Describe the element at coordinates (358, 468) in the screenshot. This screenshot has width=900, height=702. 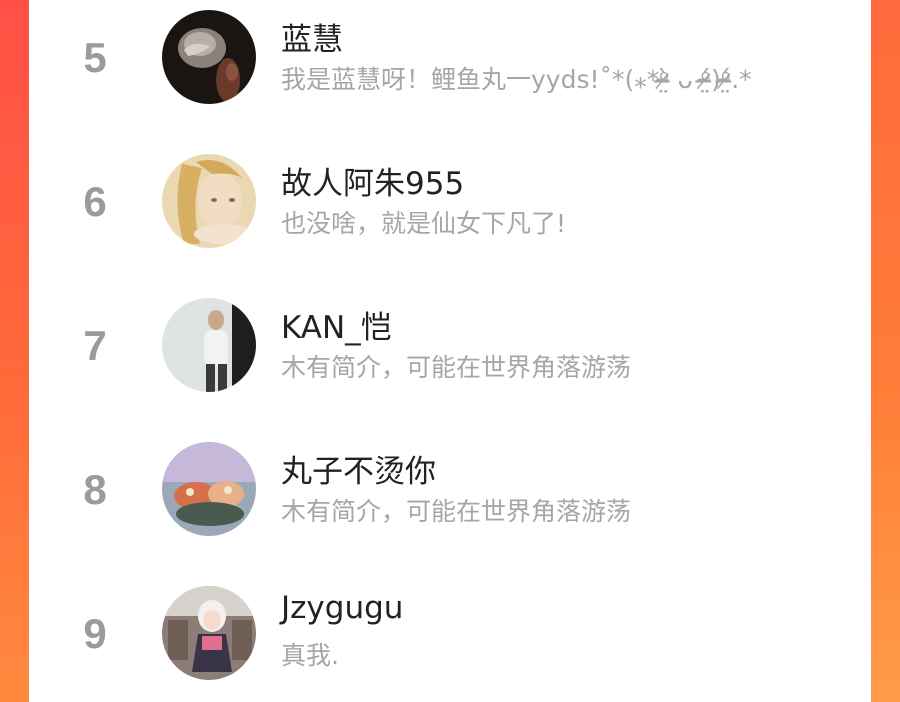
I see `user-name: 丸子不烫你` at that location.